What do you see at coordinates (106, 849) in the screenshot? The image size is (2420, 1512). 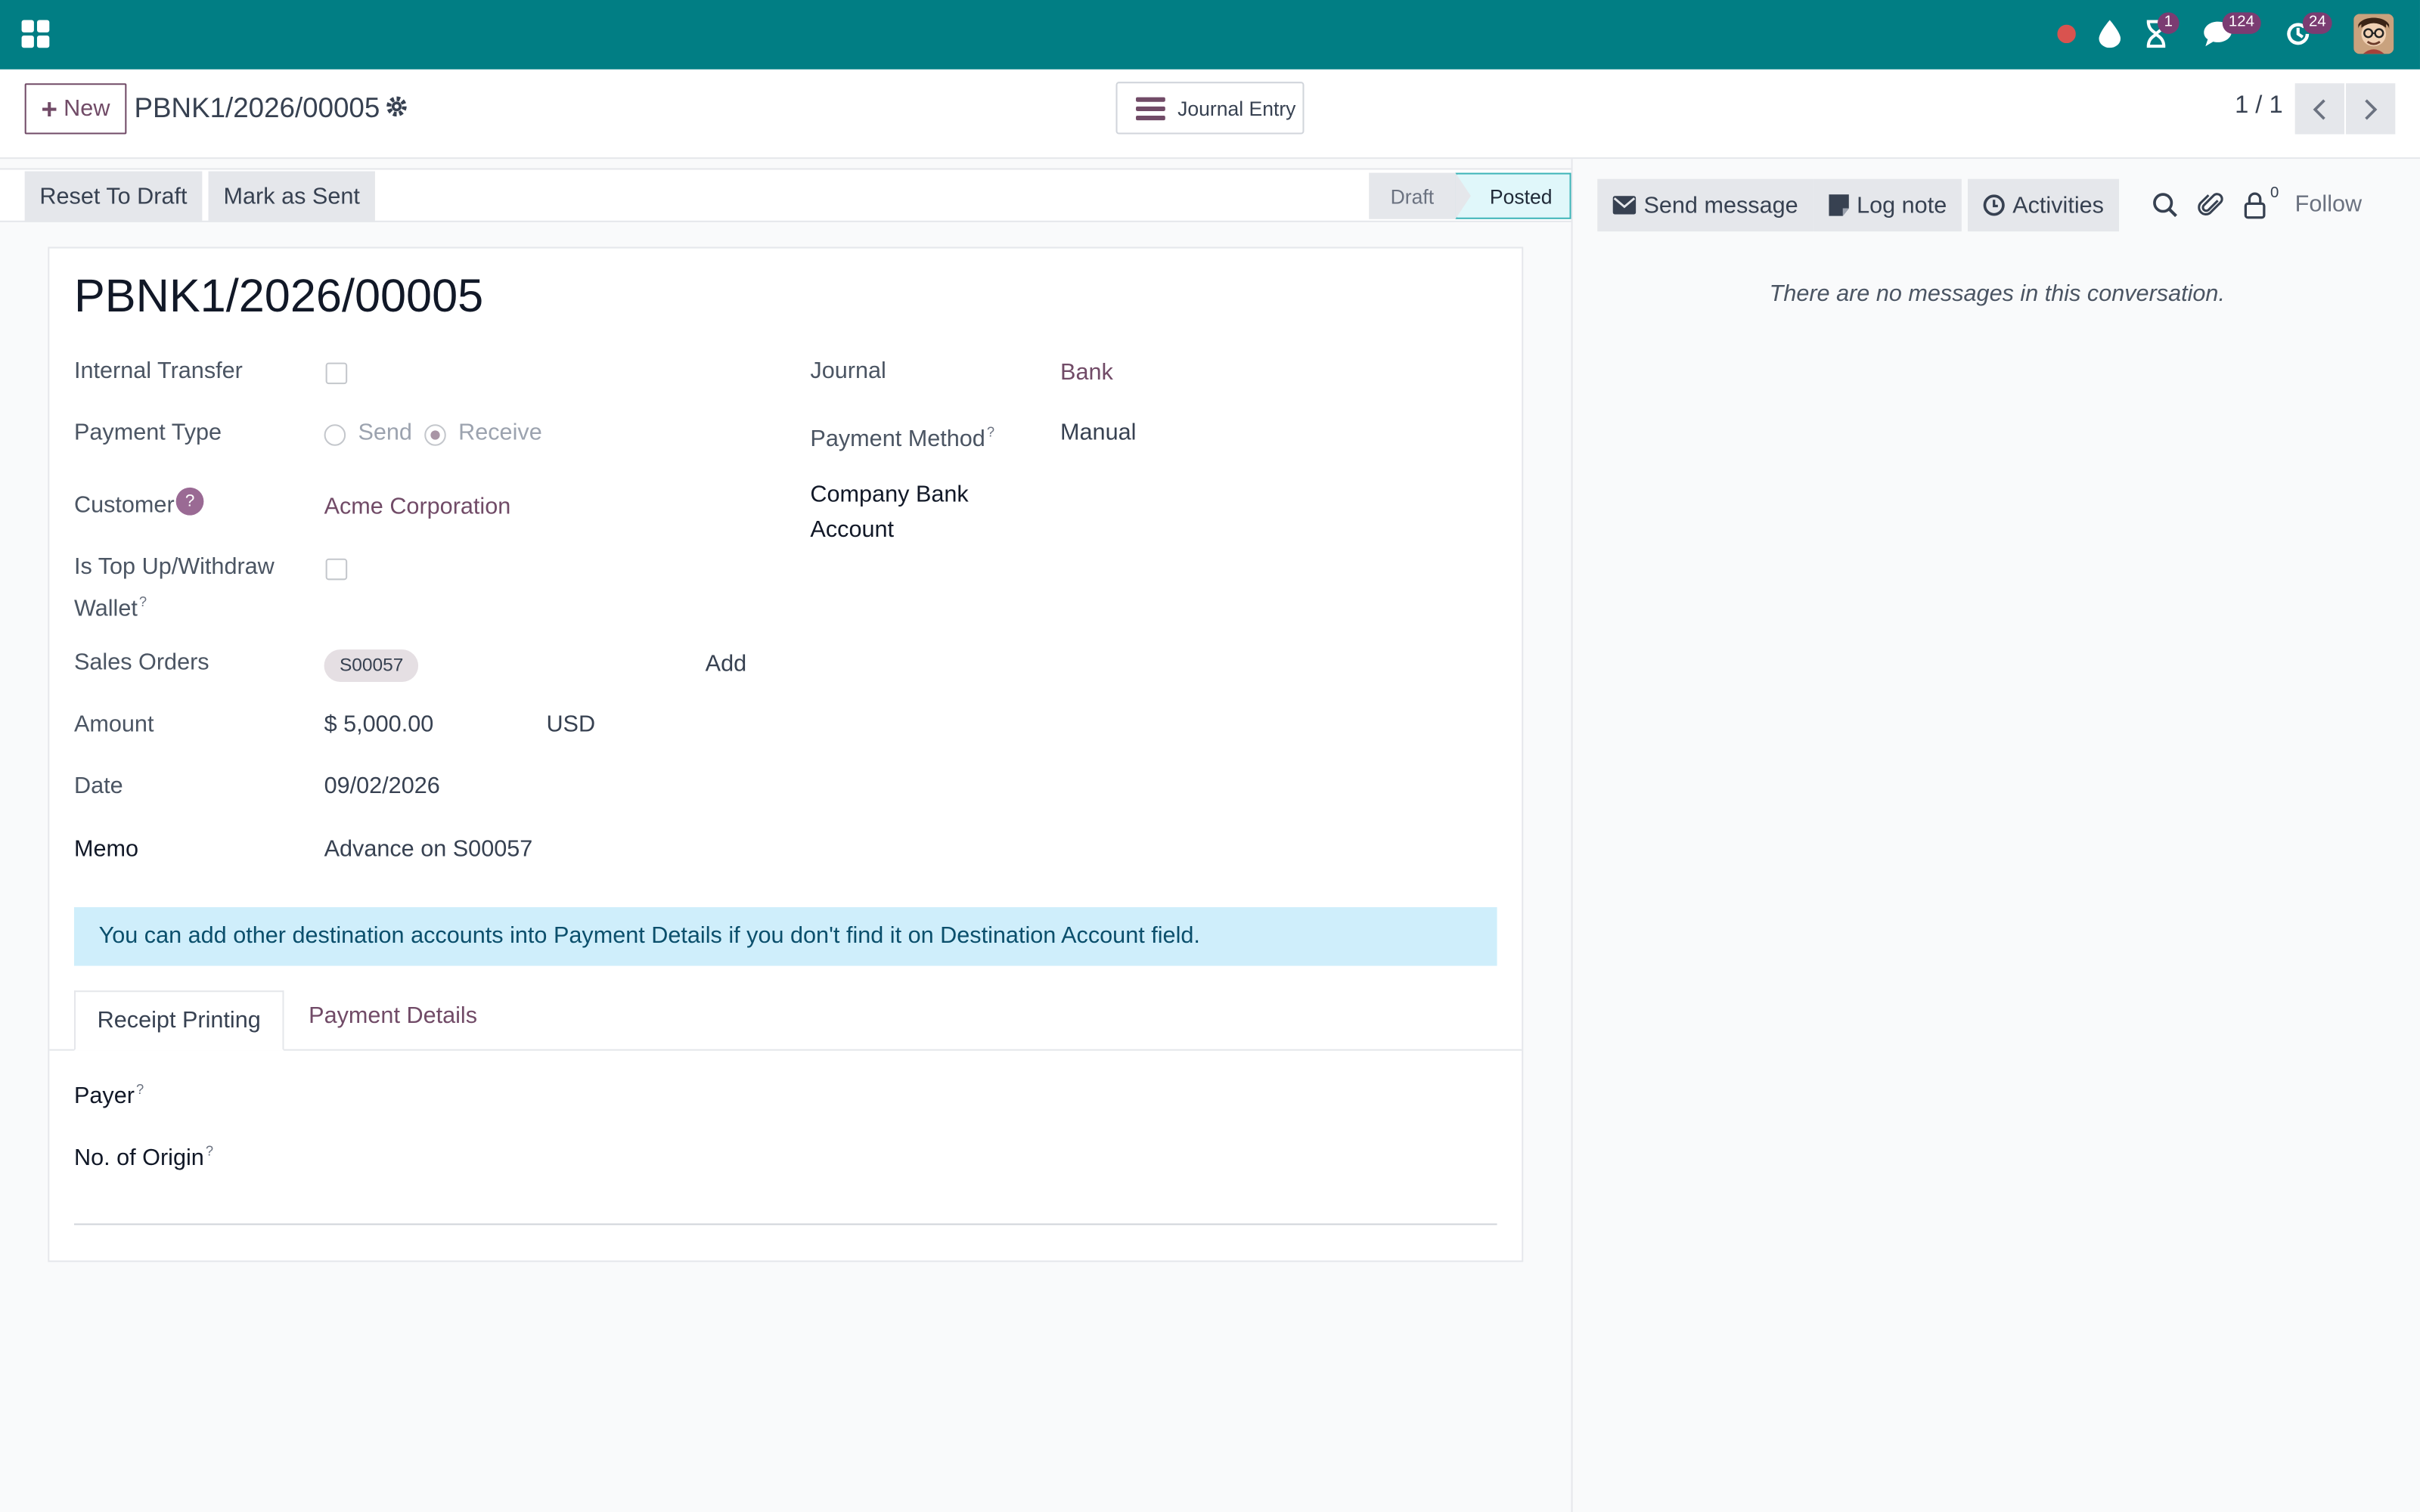 I see `memo-label: Memo` at bounding box center [106, 849].